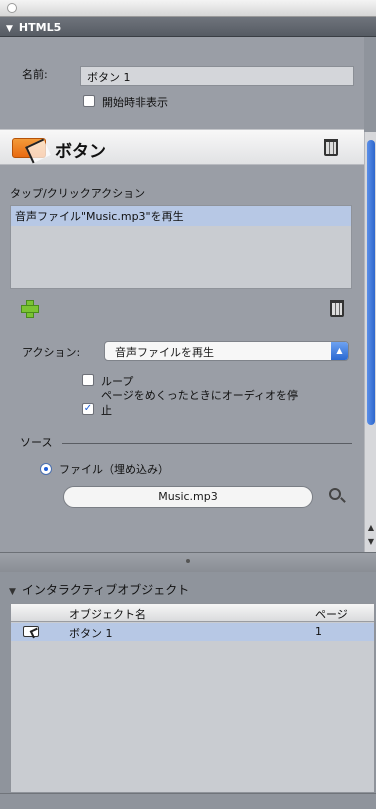 The height and width of the screenshot is (809, 376). Describe the element at coordinates (89, 101) in the screenshot. I see `hide-at-start-checkbox` at that location.